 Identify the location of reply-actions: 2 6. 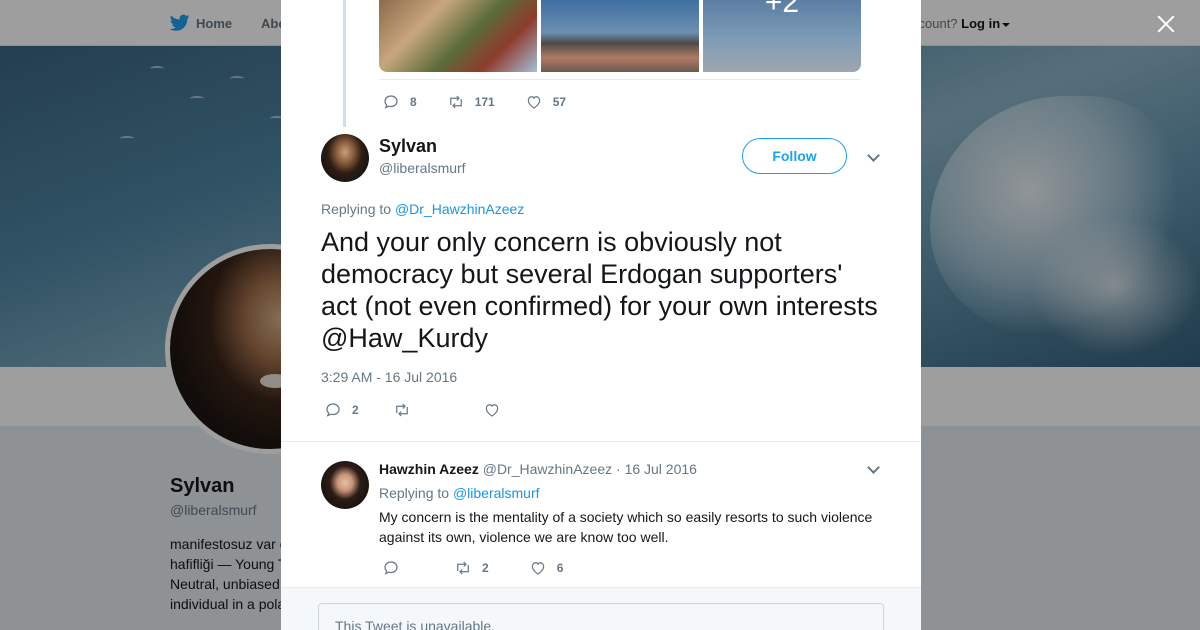
(487, 568).